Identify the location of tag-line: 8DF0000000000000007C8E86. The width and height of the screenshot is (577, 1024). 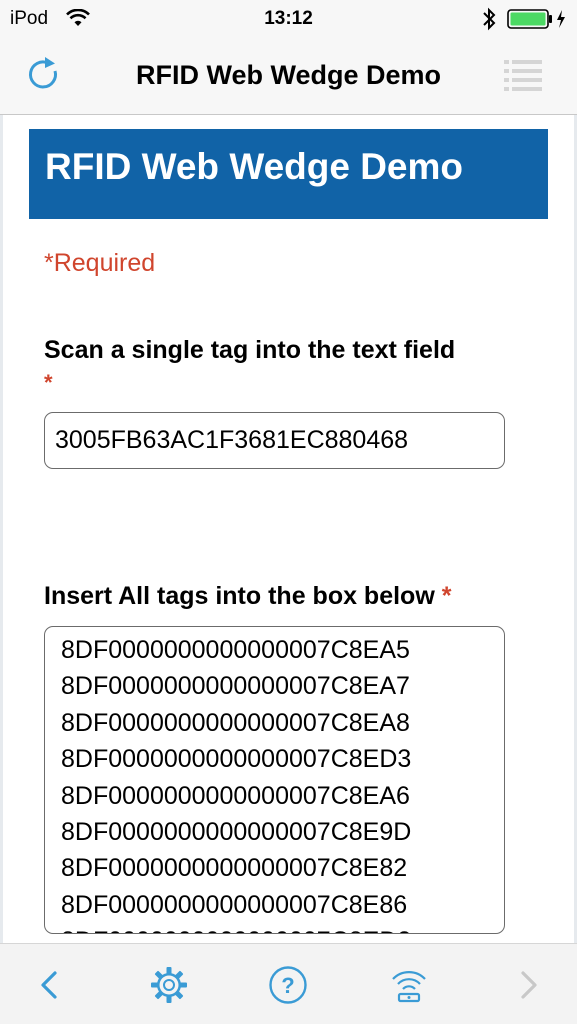
(234, 904).